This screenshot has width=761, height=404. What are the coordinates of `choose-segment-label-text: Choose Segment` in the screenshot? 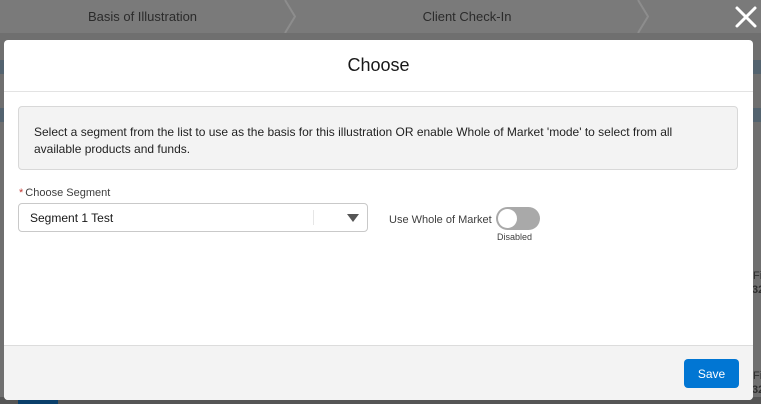 It's located at (68, 193).